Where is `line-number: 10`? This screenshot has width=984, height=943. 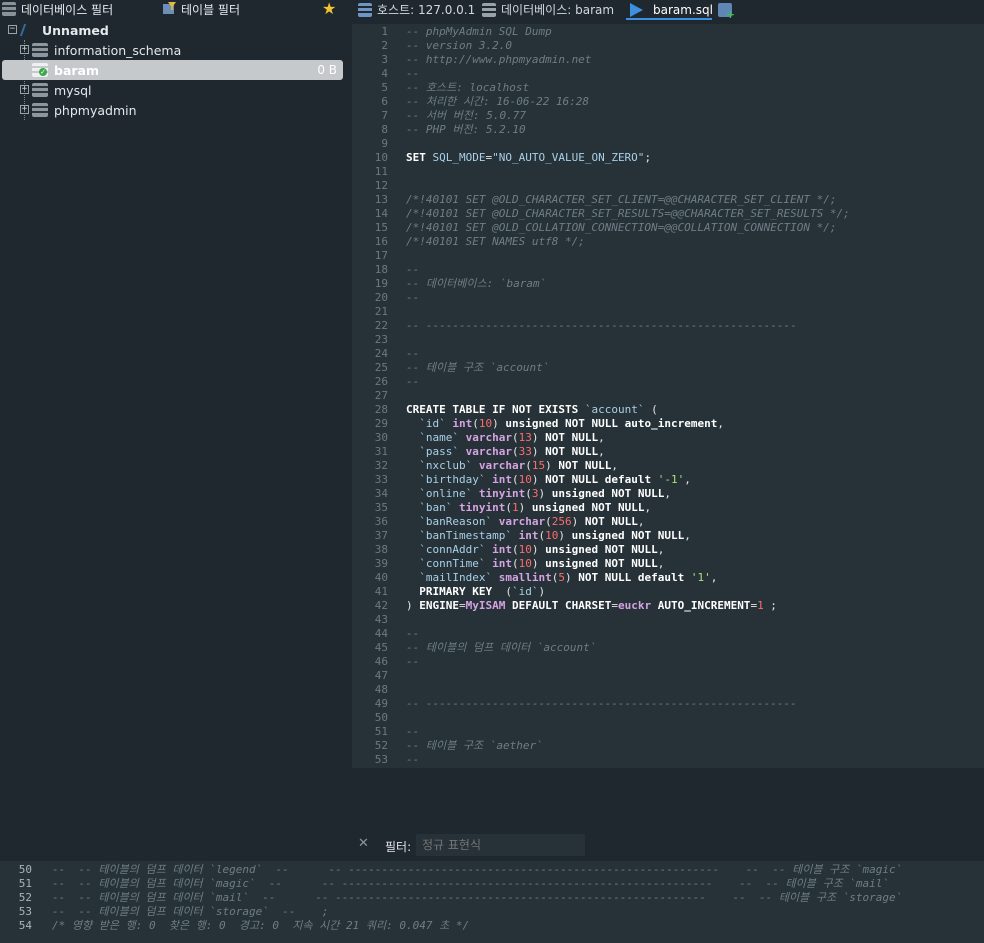 line-number: 10 is located at coordinates (381, 157).